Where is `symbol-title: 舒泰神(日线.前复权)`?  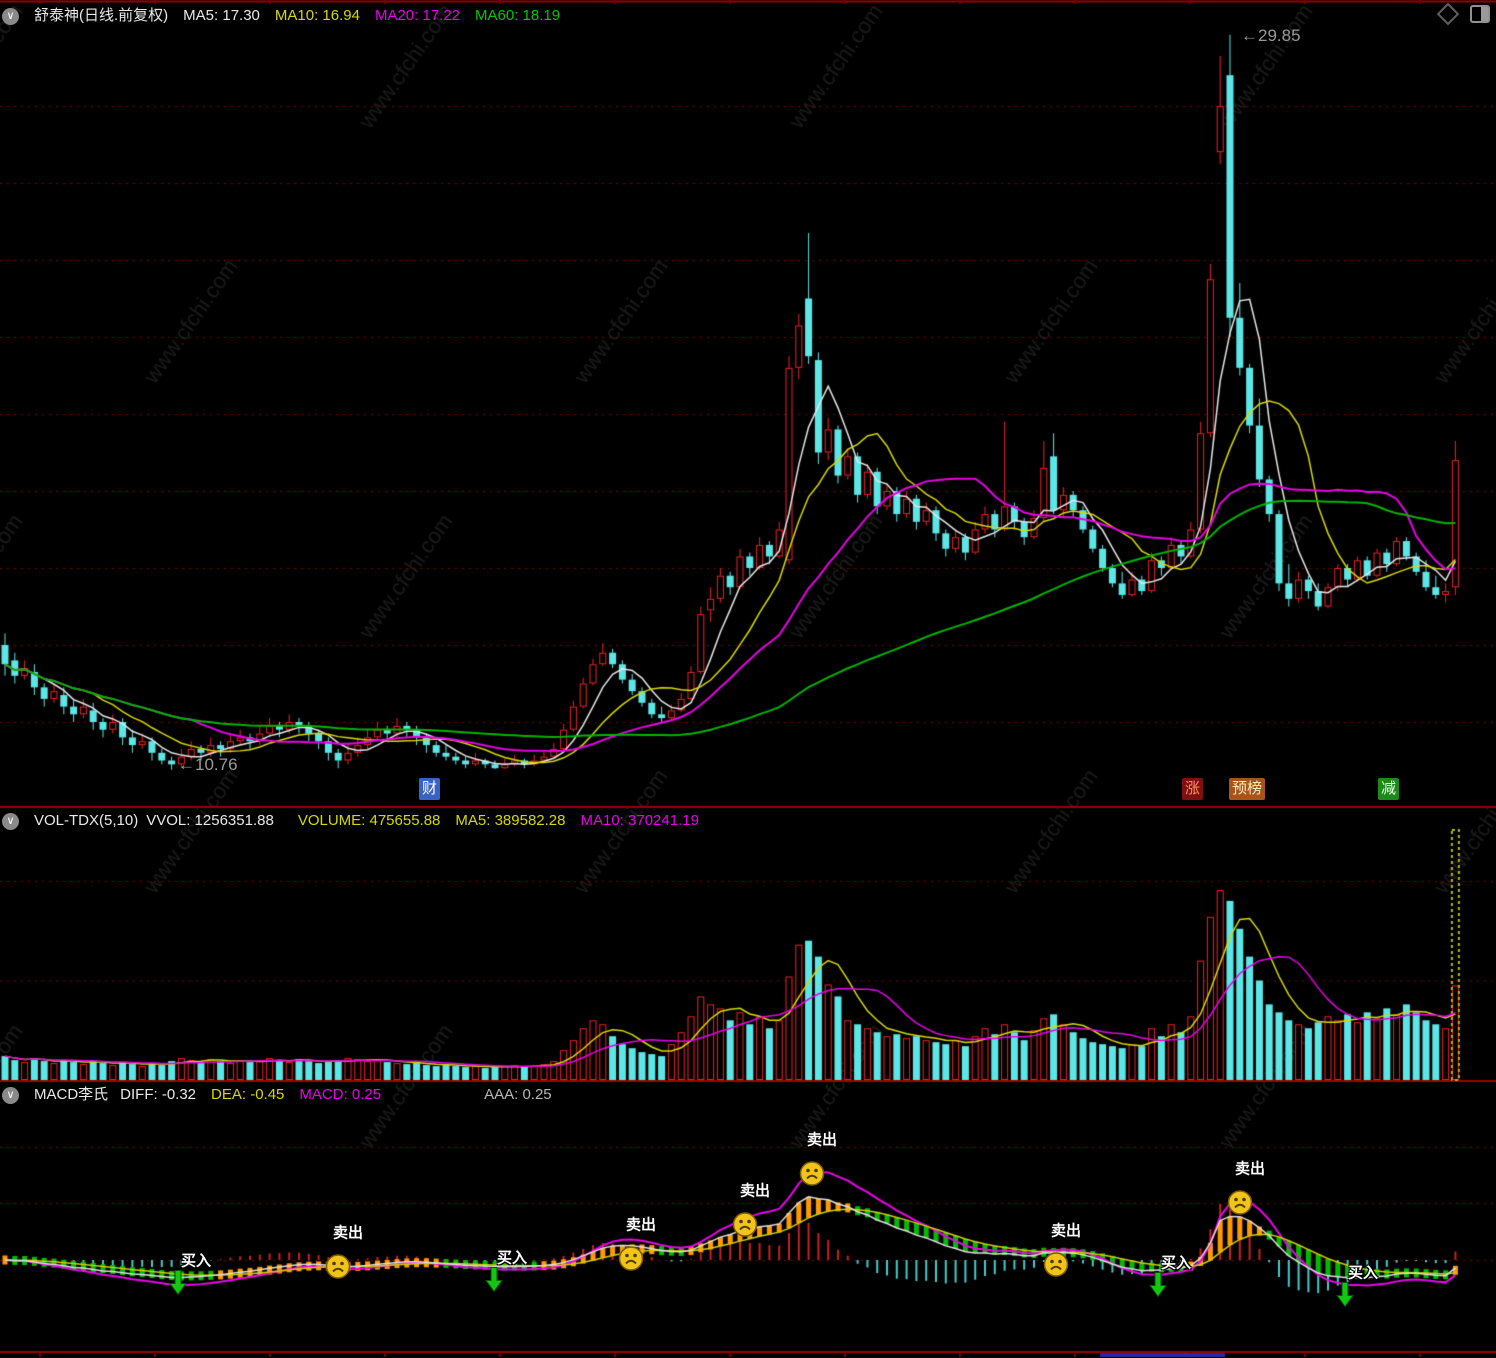
symbol-title: 舒泰神(日线.前复权) is located at coordinates (101, 15).